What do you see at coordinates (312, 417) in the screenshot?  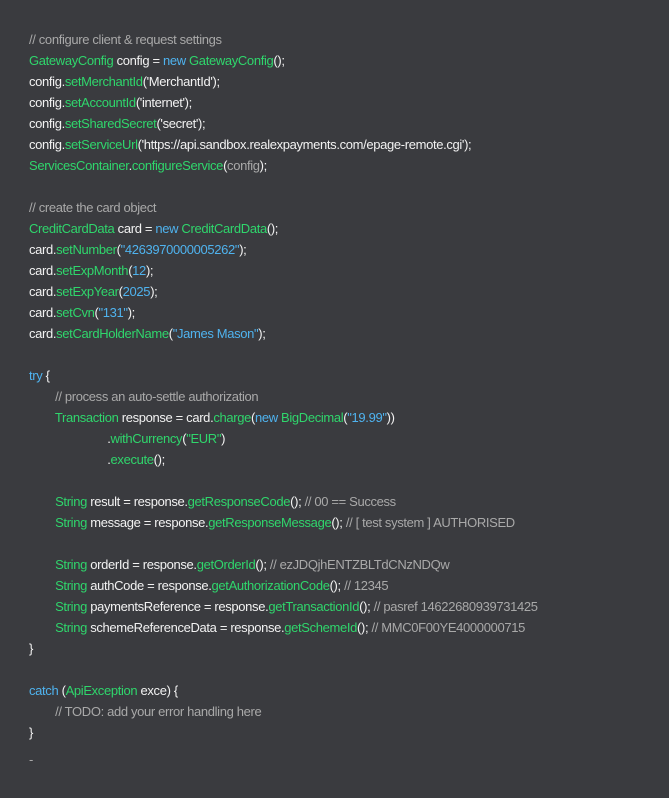 I see `code-token-type: BigDecimal` at bounding box center [312, 417].